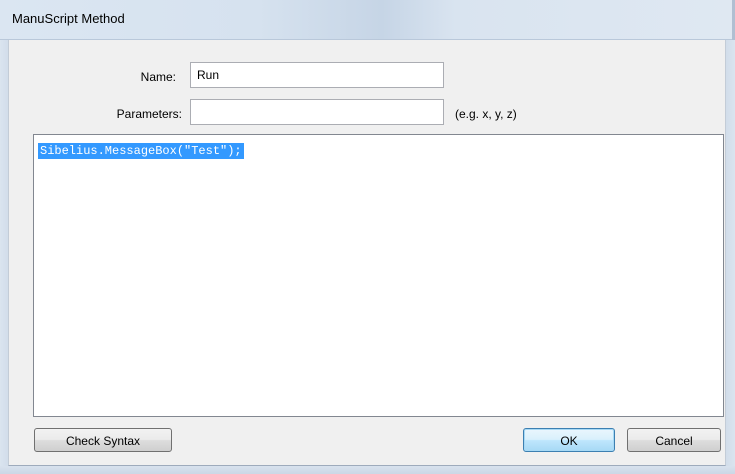  I want to click on window-frame-bottom, so click(367, 470).